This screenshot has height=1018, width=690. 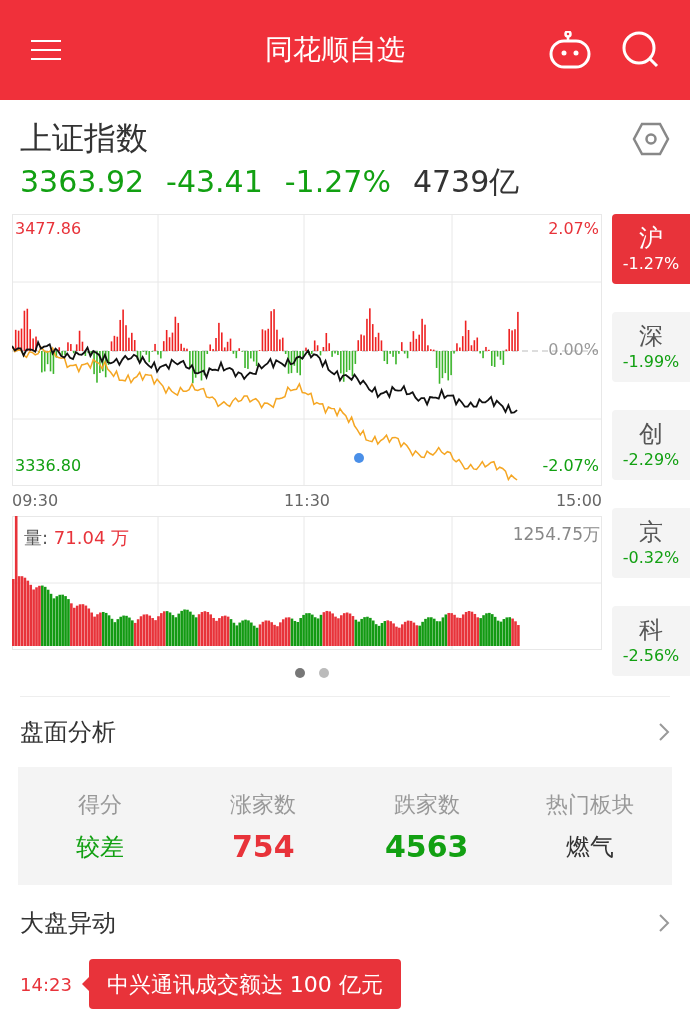 What do you see at coordinates (573, 229) in the screenshot?
I see `max-percent-label: 2.07%` at bounding box center [573, 229].